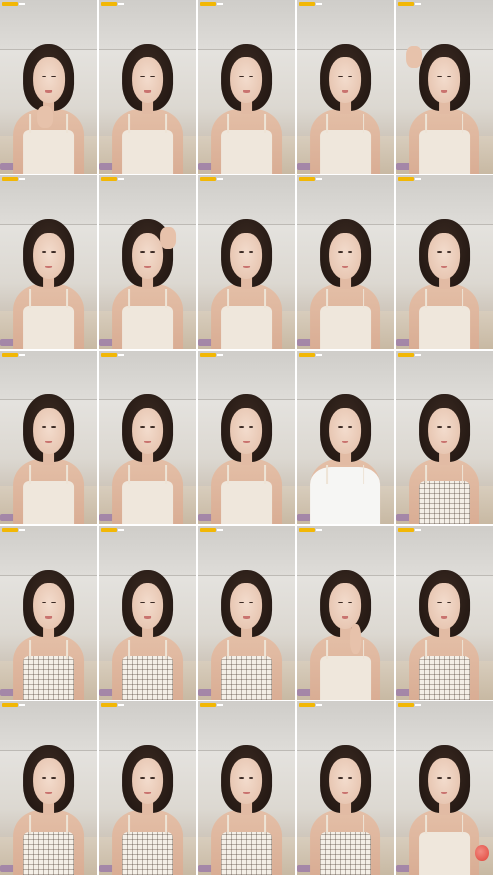  I want to click on plaid-top, so click(148, 853).